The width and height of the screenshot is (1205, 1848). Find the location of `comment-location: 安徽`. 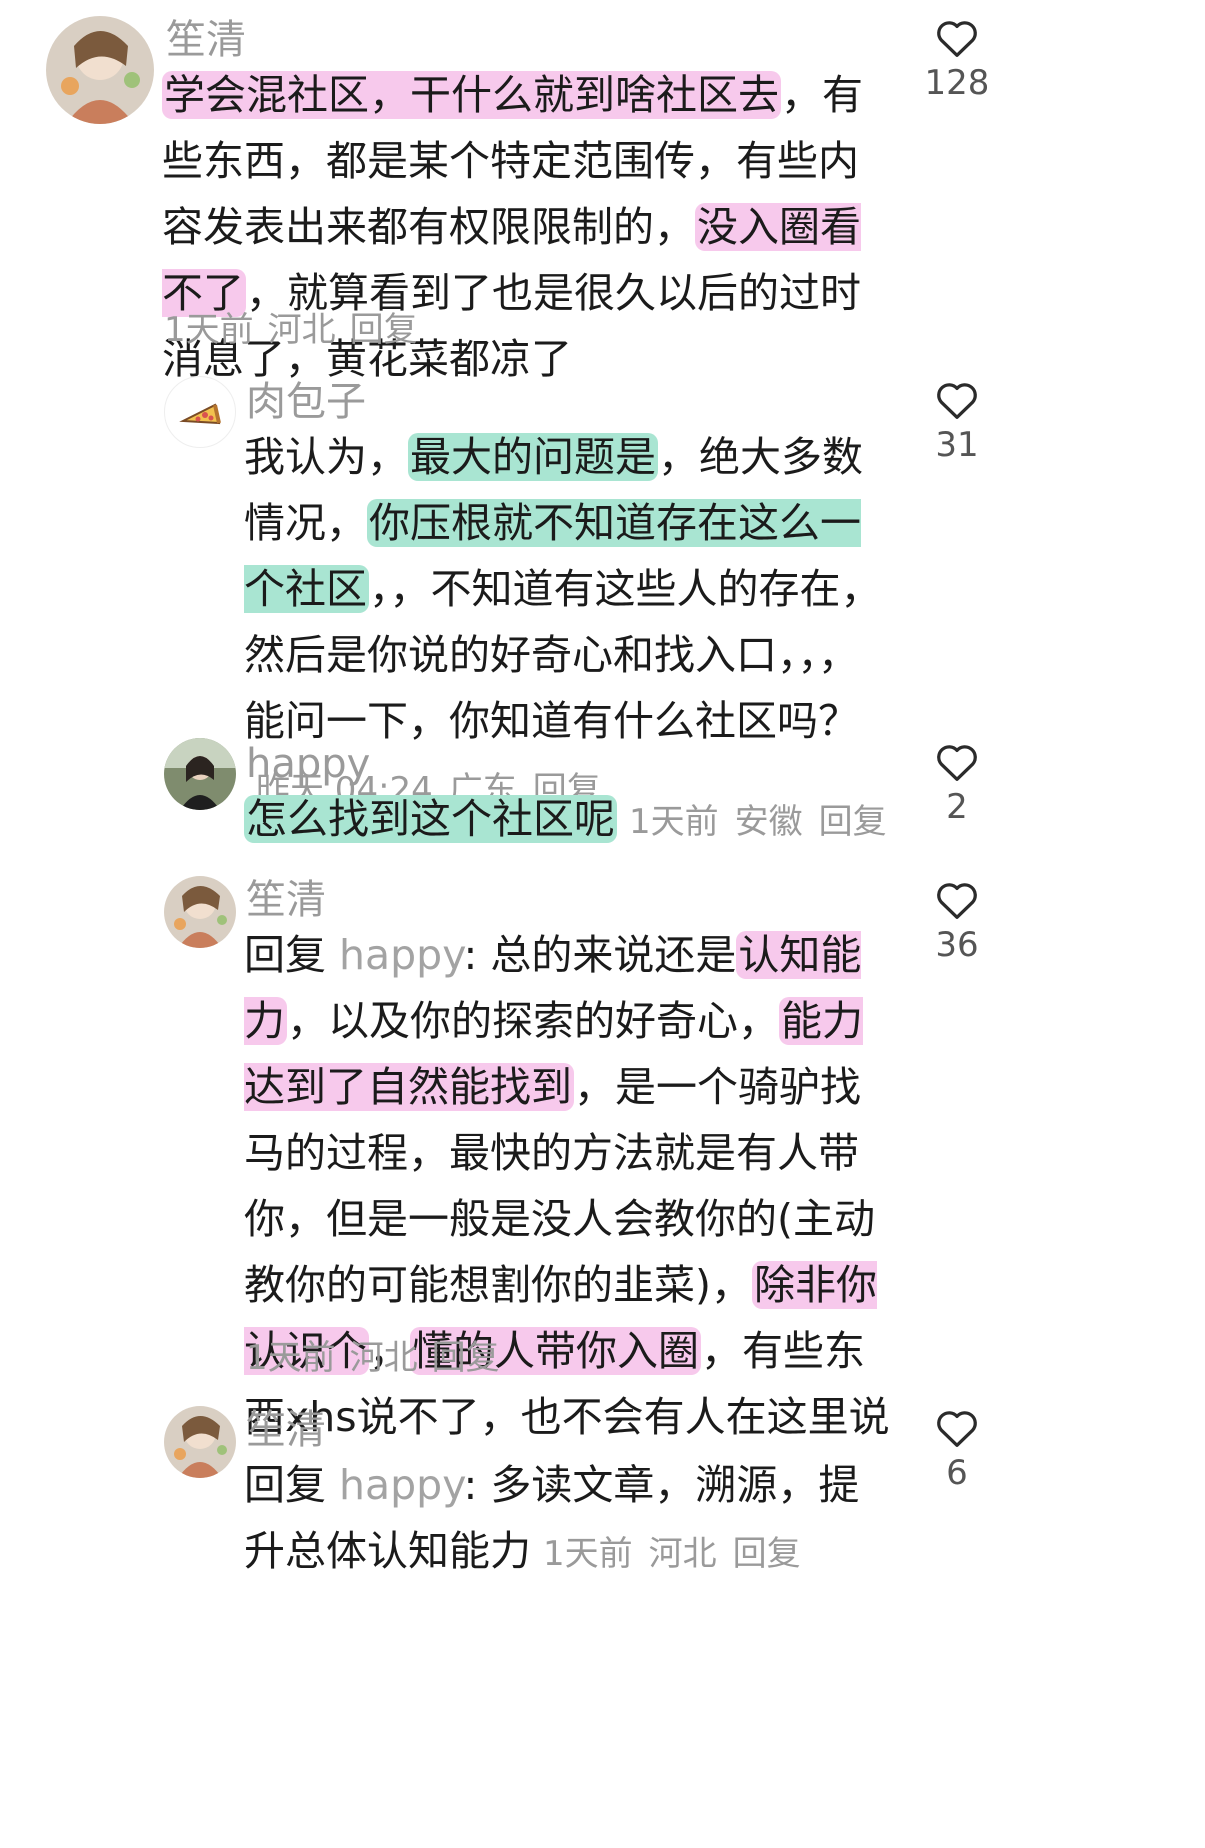

comment-location: 安徽 is located at coordinates (768, 822).